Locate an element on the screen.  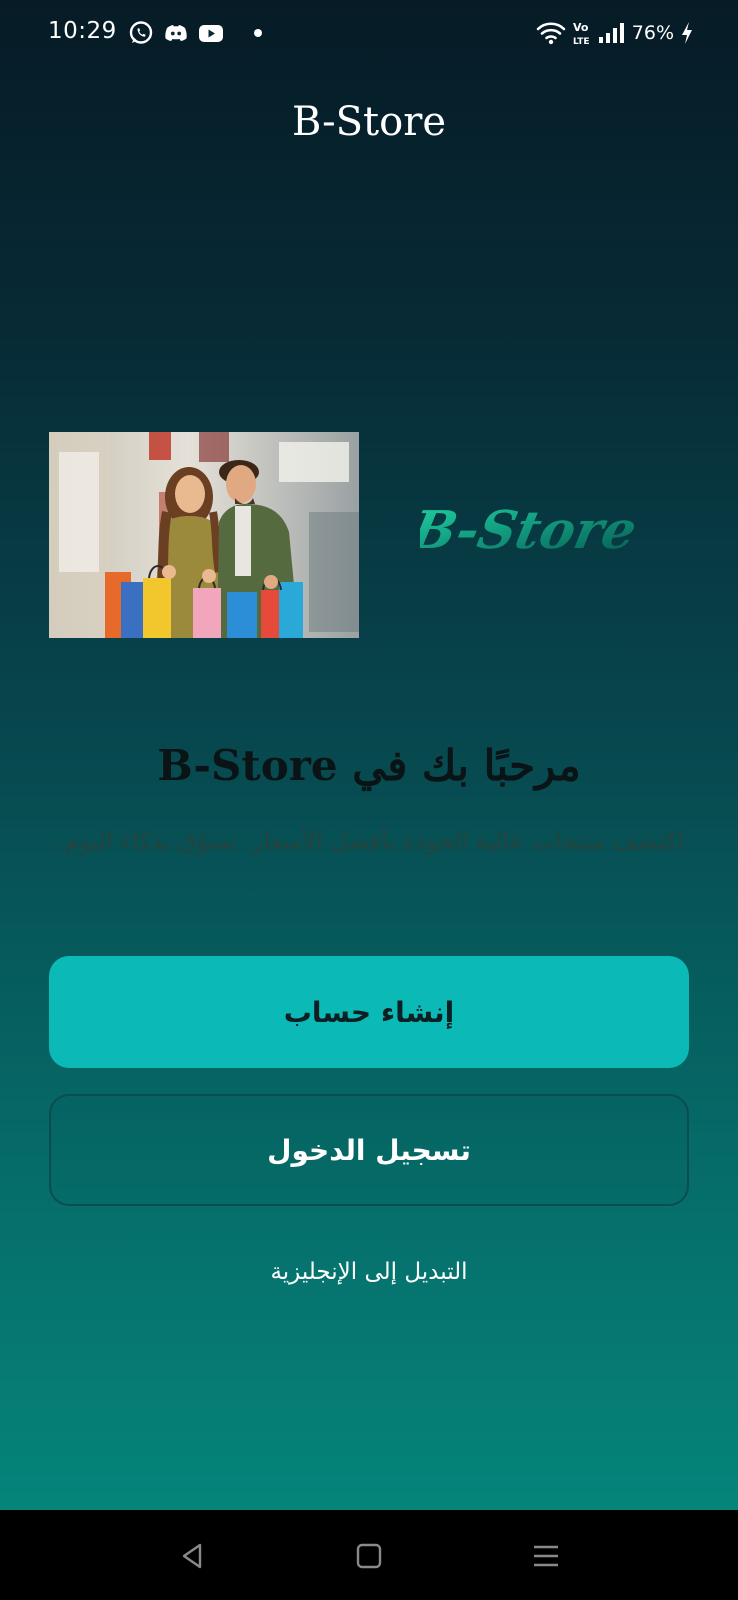
discord-icon is located at coordinates (176, 33).